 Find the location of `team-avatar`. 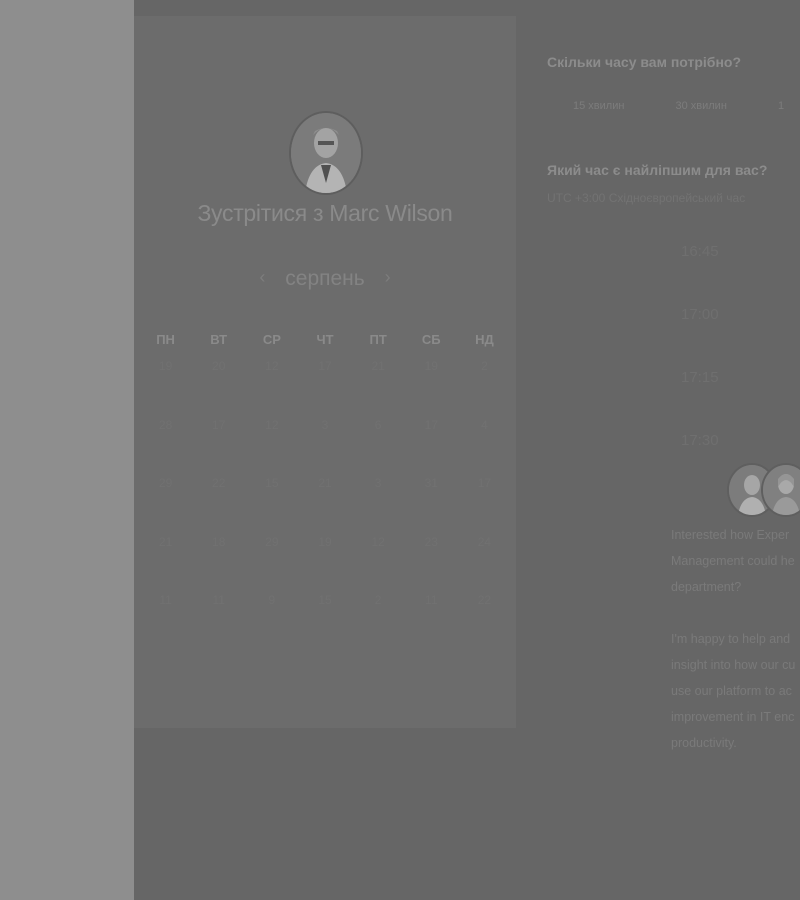

team-avatar is located at coordinates (781, 490).